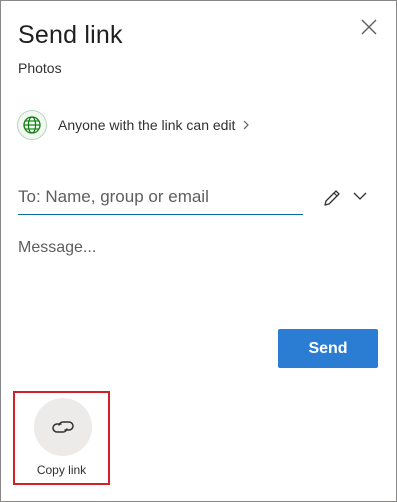 The height and width of the screenshot is (502, 397). I want to click on dialog-title: Send link, so click(70, 35).